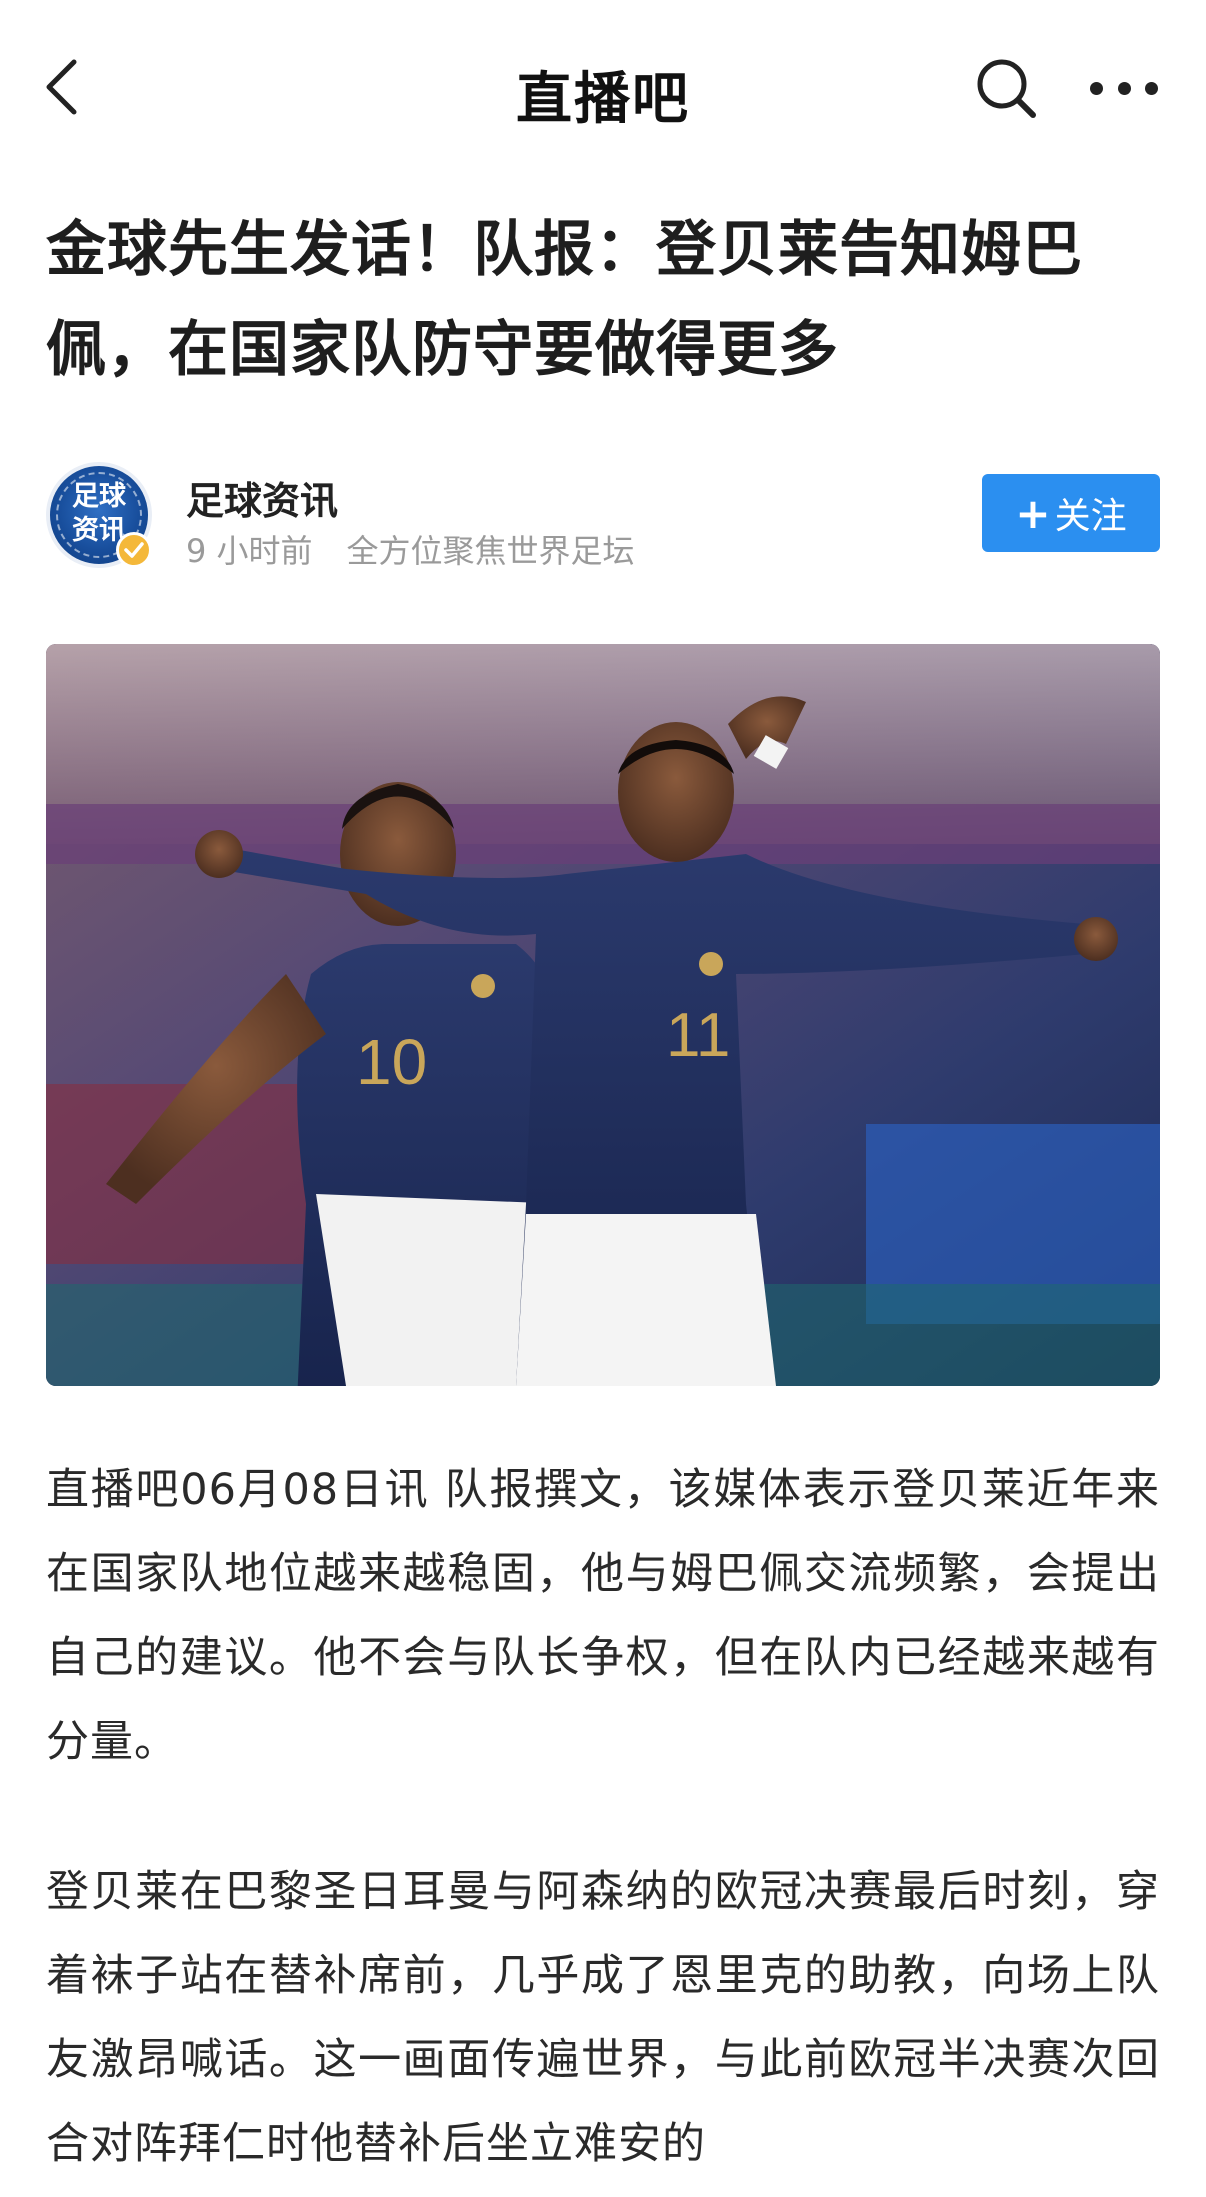  Describe the element at coordinates (1033, 513) in the screenshot. I see `plus-icon: +` at that location.